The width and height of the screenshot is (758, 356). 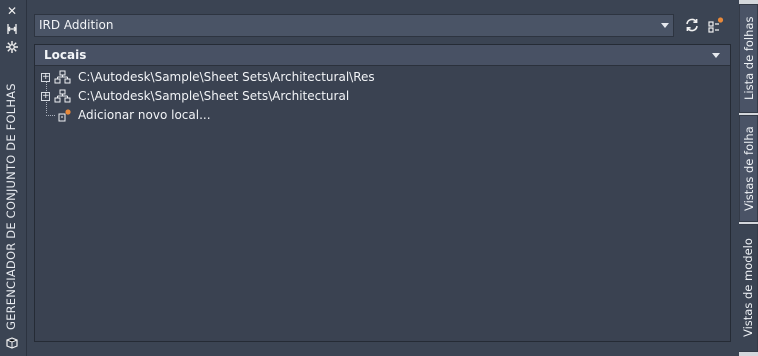 I want to click on sheet-set-dropdown: IRD Addition, so click(x=354, y=25).